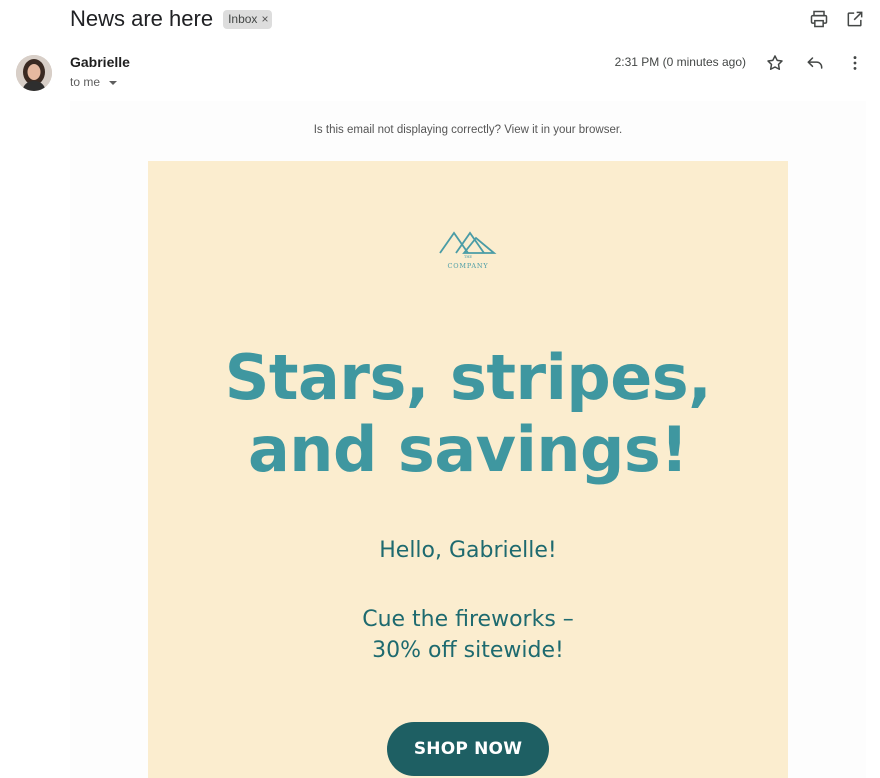  What do you see at coordinates (468, 449) in the screenshot?
I see `headline-line-2: and savings!` at bounding box center [468, 449].